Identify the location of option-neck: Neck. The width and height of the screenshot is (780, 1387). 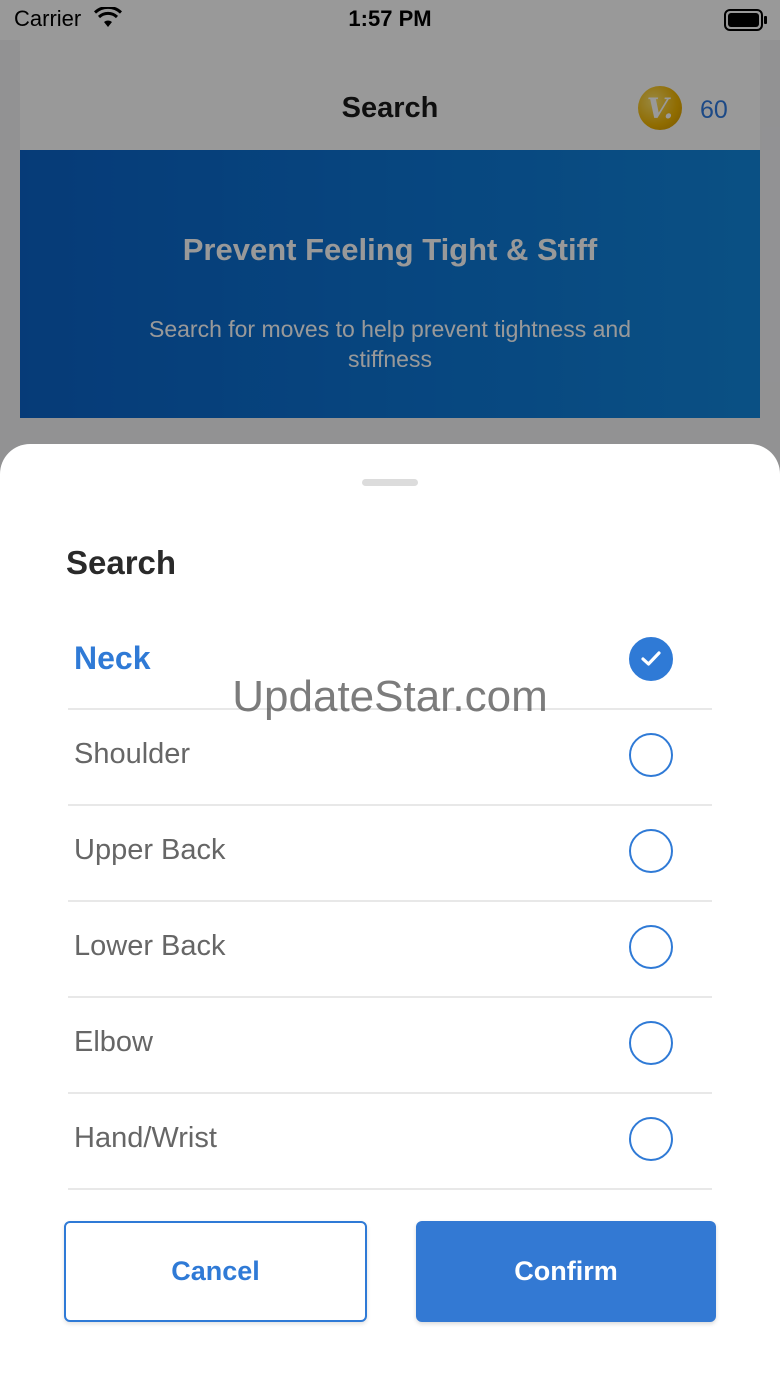
(390, 662).